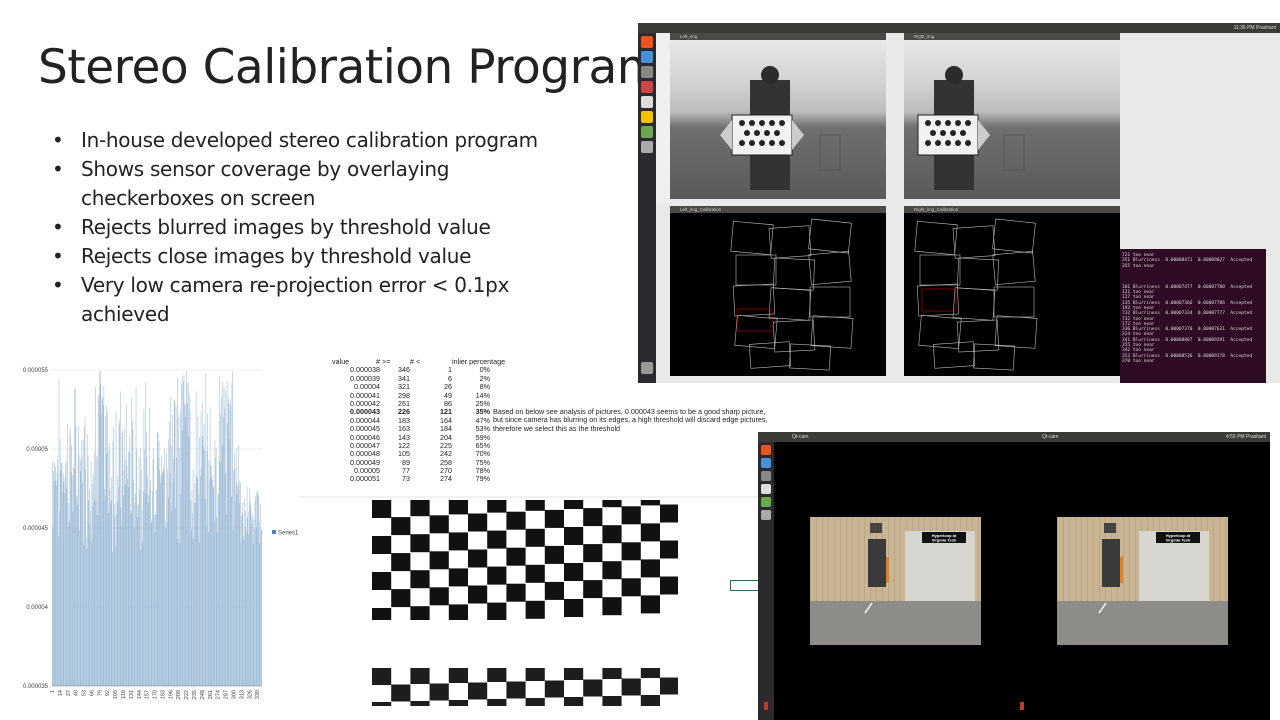  I want to click on y-tick-label: 0.000045, so click(36, 529).